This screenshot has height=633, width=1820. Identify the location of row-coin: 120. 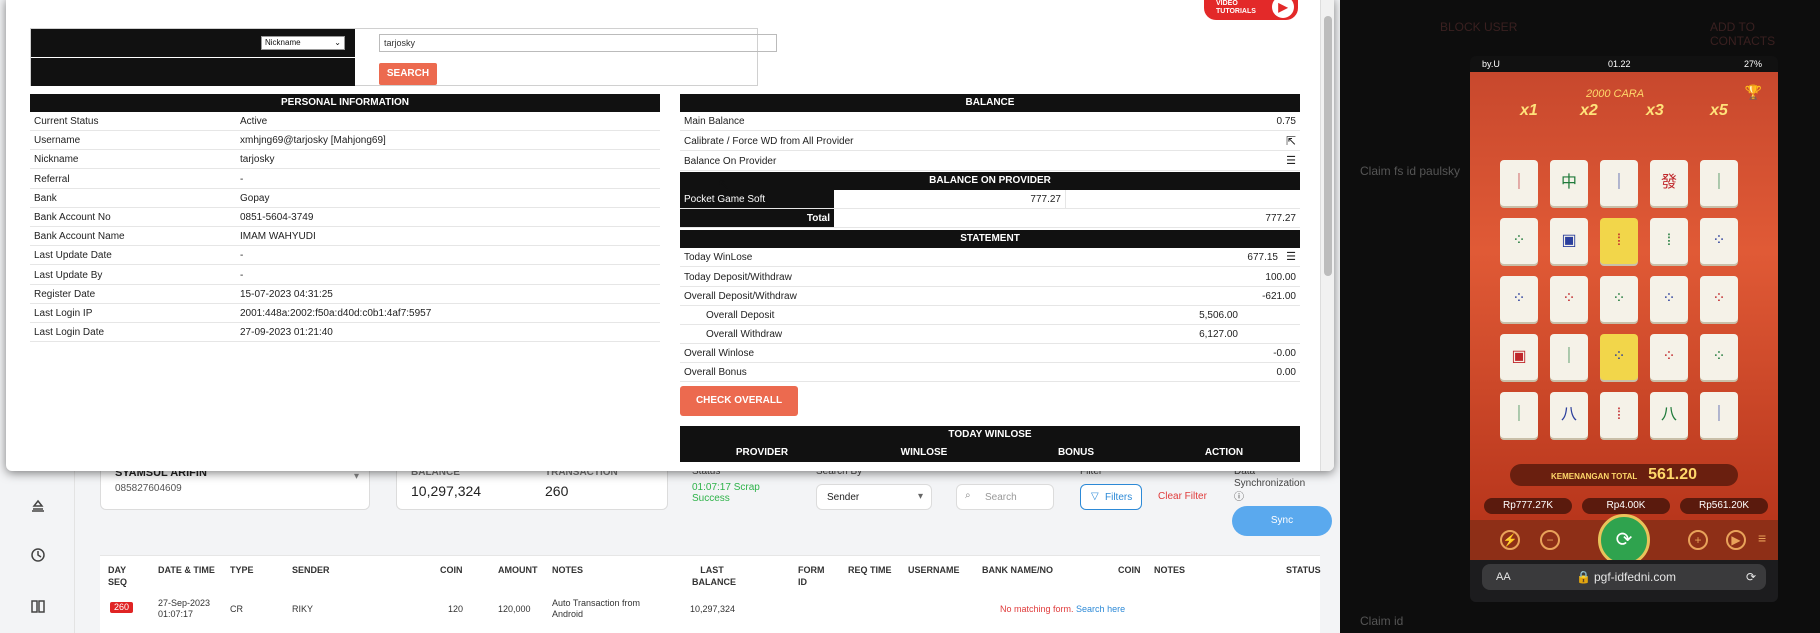
(456, 609).